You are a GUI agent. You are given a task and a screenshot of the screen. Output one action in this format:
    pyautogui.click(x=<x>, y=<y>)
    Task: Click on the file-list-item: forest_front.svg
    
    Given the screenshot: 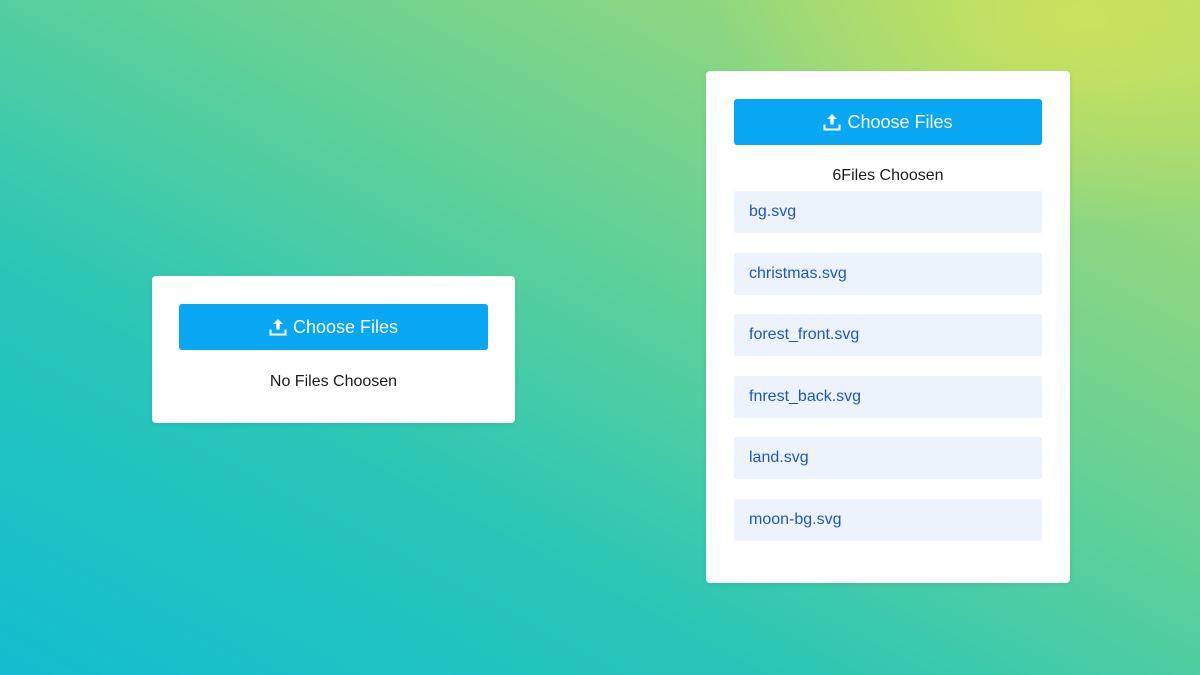 What is the action you would take?
    pyautogui.click(x=888, y=335)
    